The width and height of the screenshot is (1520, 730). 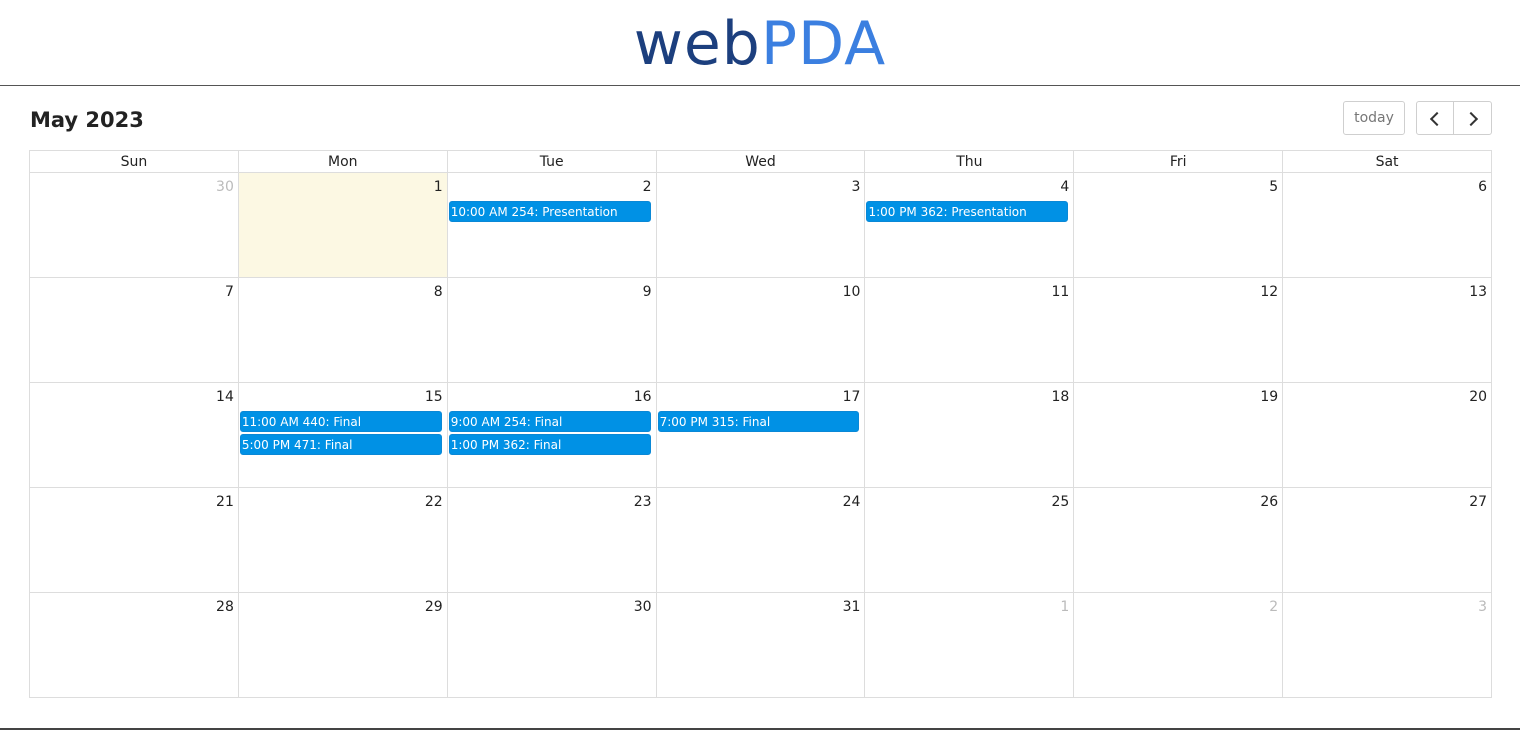 I want to click on calendar-week-row: 7 8 9 10 11 12 13, so click(x=761, y=330).